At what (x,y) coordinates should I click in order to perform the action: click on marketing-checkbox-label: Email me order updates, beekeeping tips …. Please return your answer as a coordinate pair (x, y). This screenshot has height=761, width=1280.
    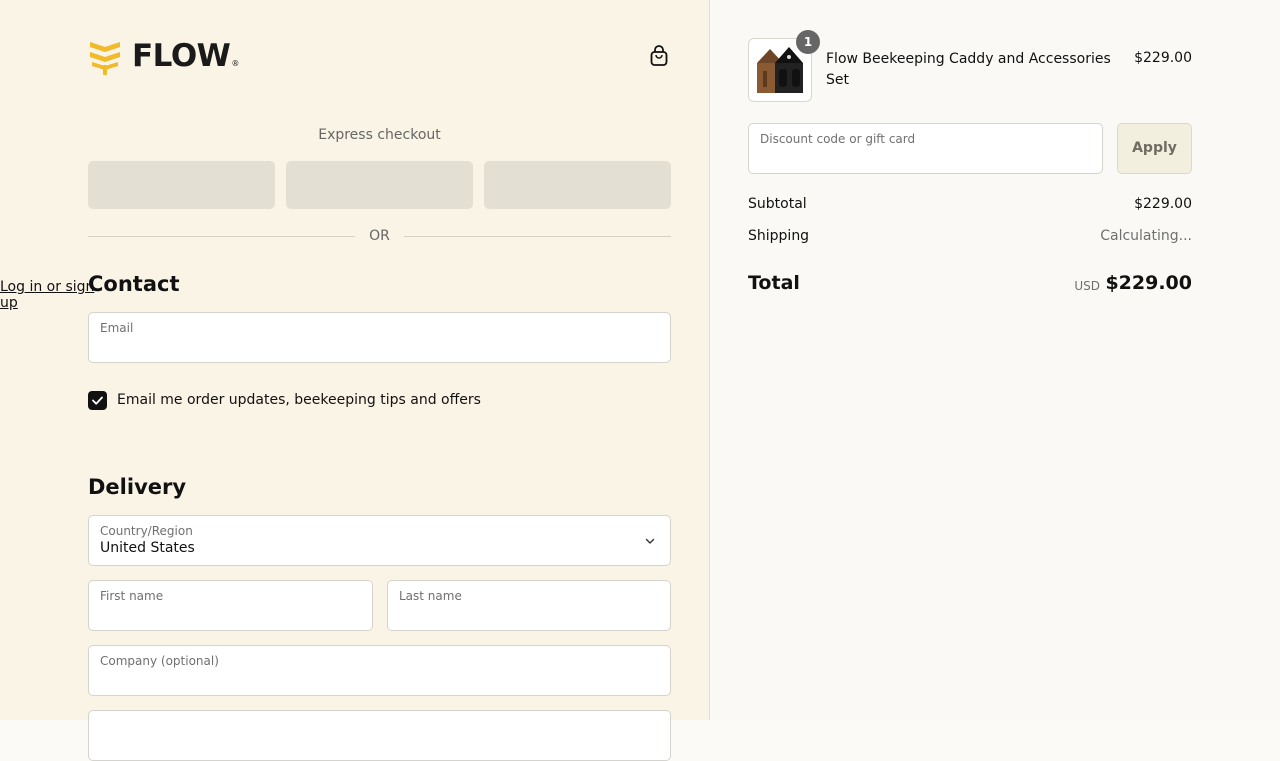
    Looking at the image, I should click on (299, 400).